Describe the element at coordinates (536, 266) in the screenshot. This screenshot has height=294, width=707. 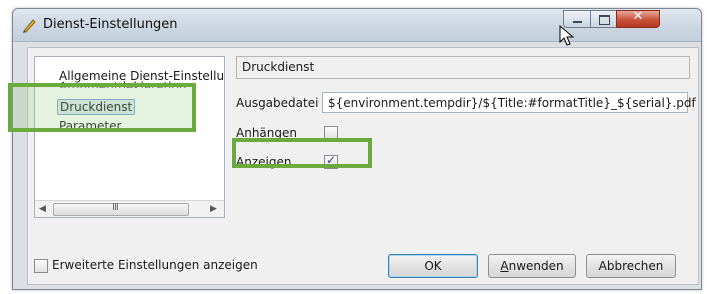
I see `anwenden-label: nwenden` at that location.